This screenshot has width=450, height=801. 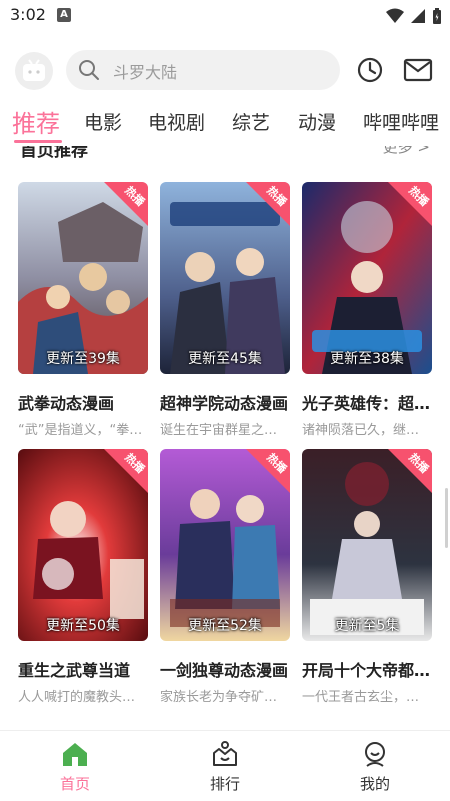 What do you see at coordinates (317, 121) in the screenshot?
I see `tab-anime: 动漫` at bounding box center [317, 121].